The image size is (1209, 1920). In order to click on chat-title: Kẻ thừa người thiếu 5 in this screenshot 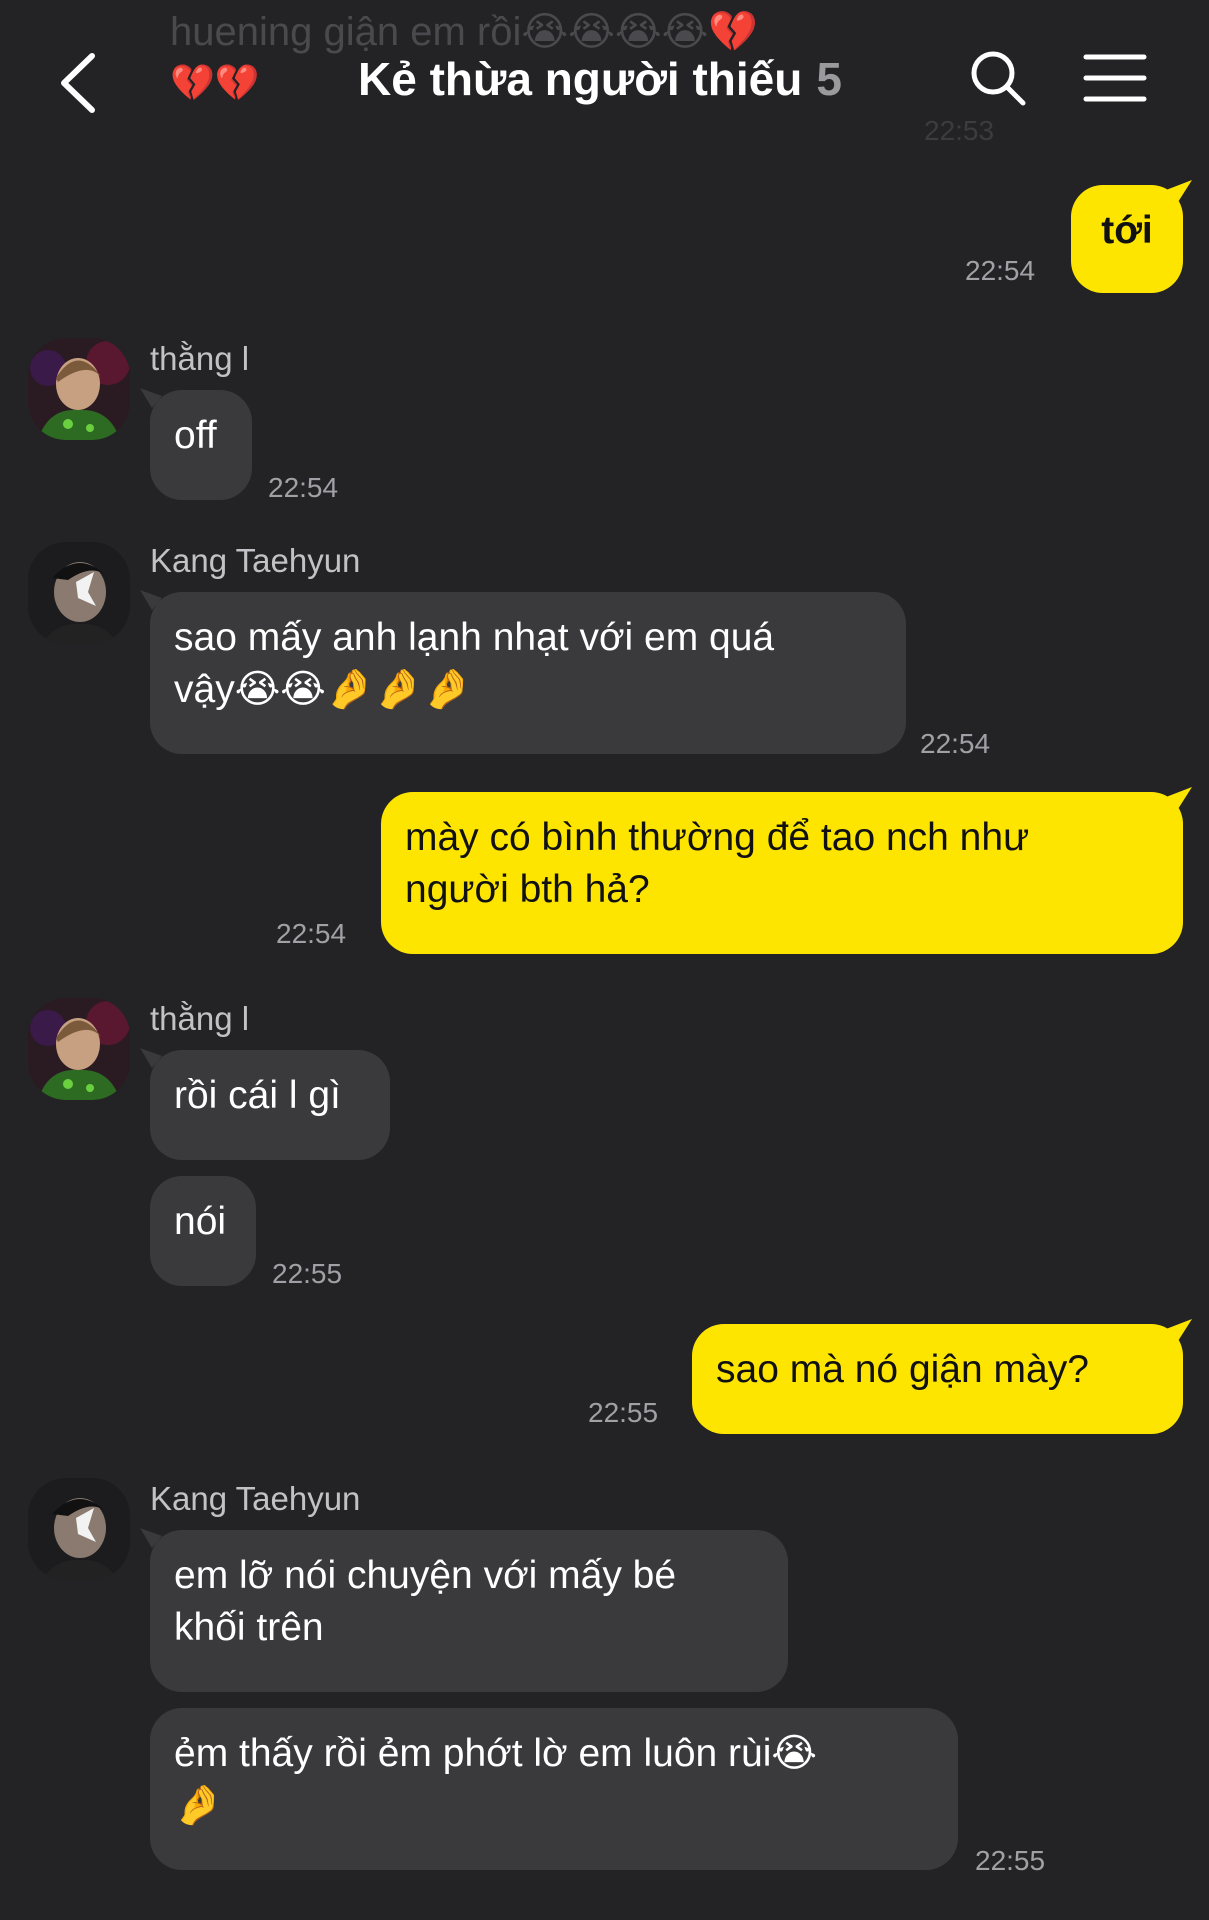, I will do `click(600, 82)`.